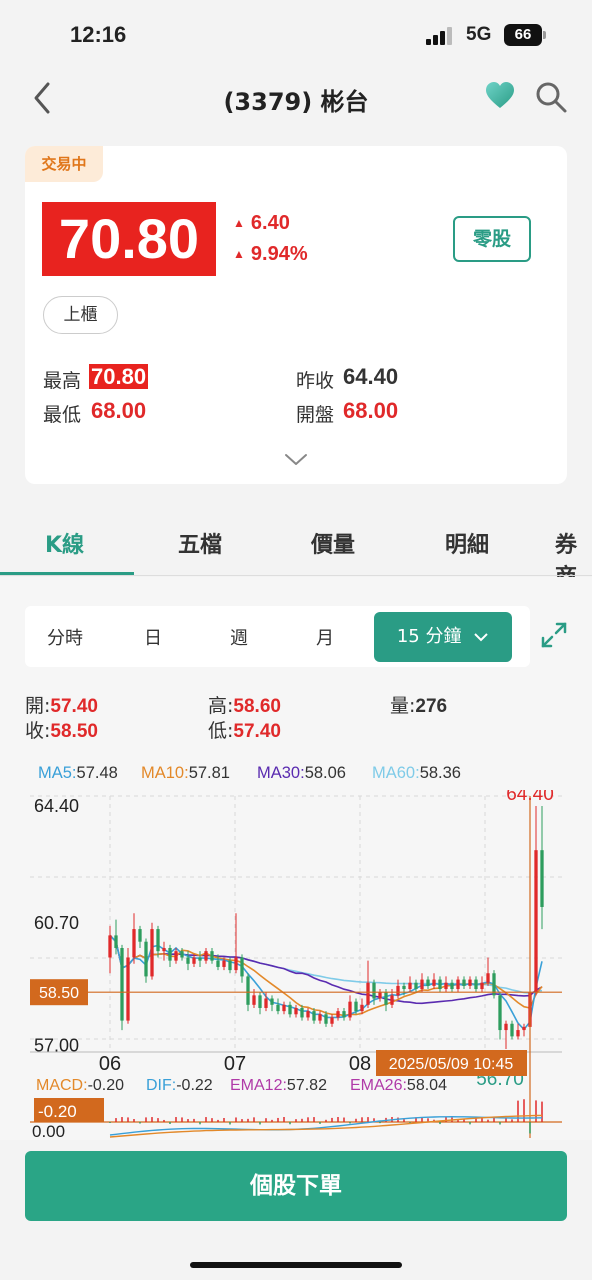 The width and height of the screenshot is (592, 1280). I want to click on ma5-label: MA5:, so click(57, 773).